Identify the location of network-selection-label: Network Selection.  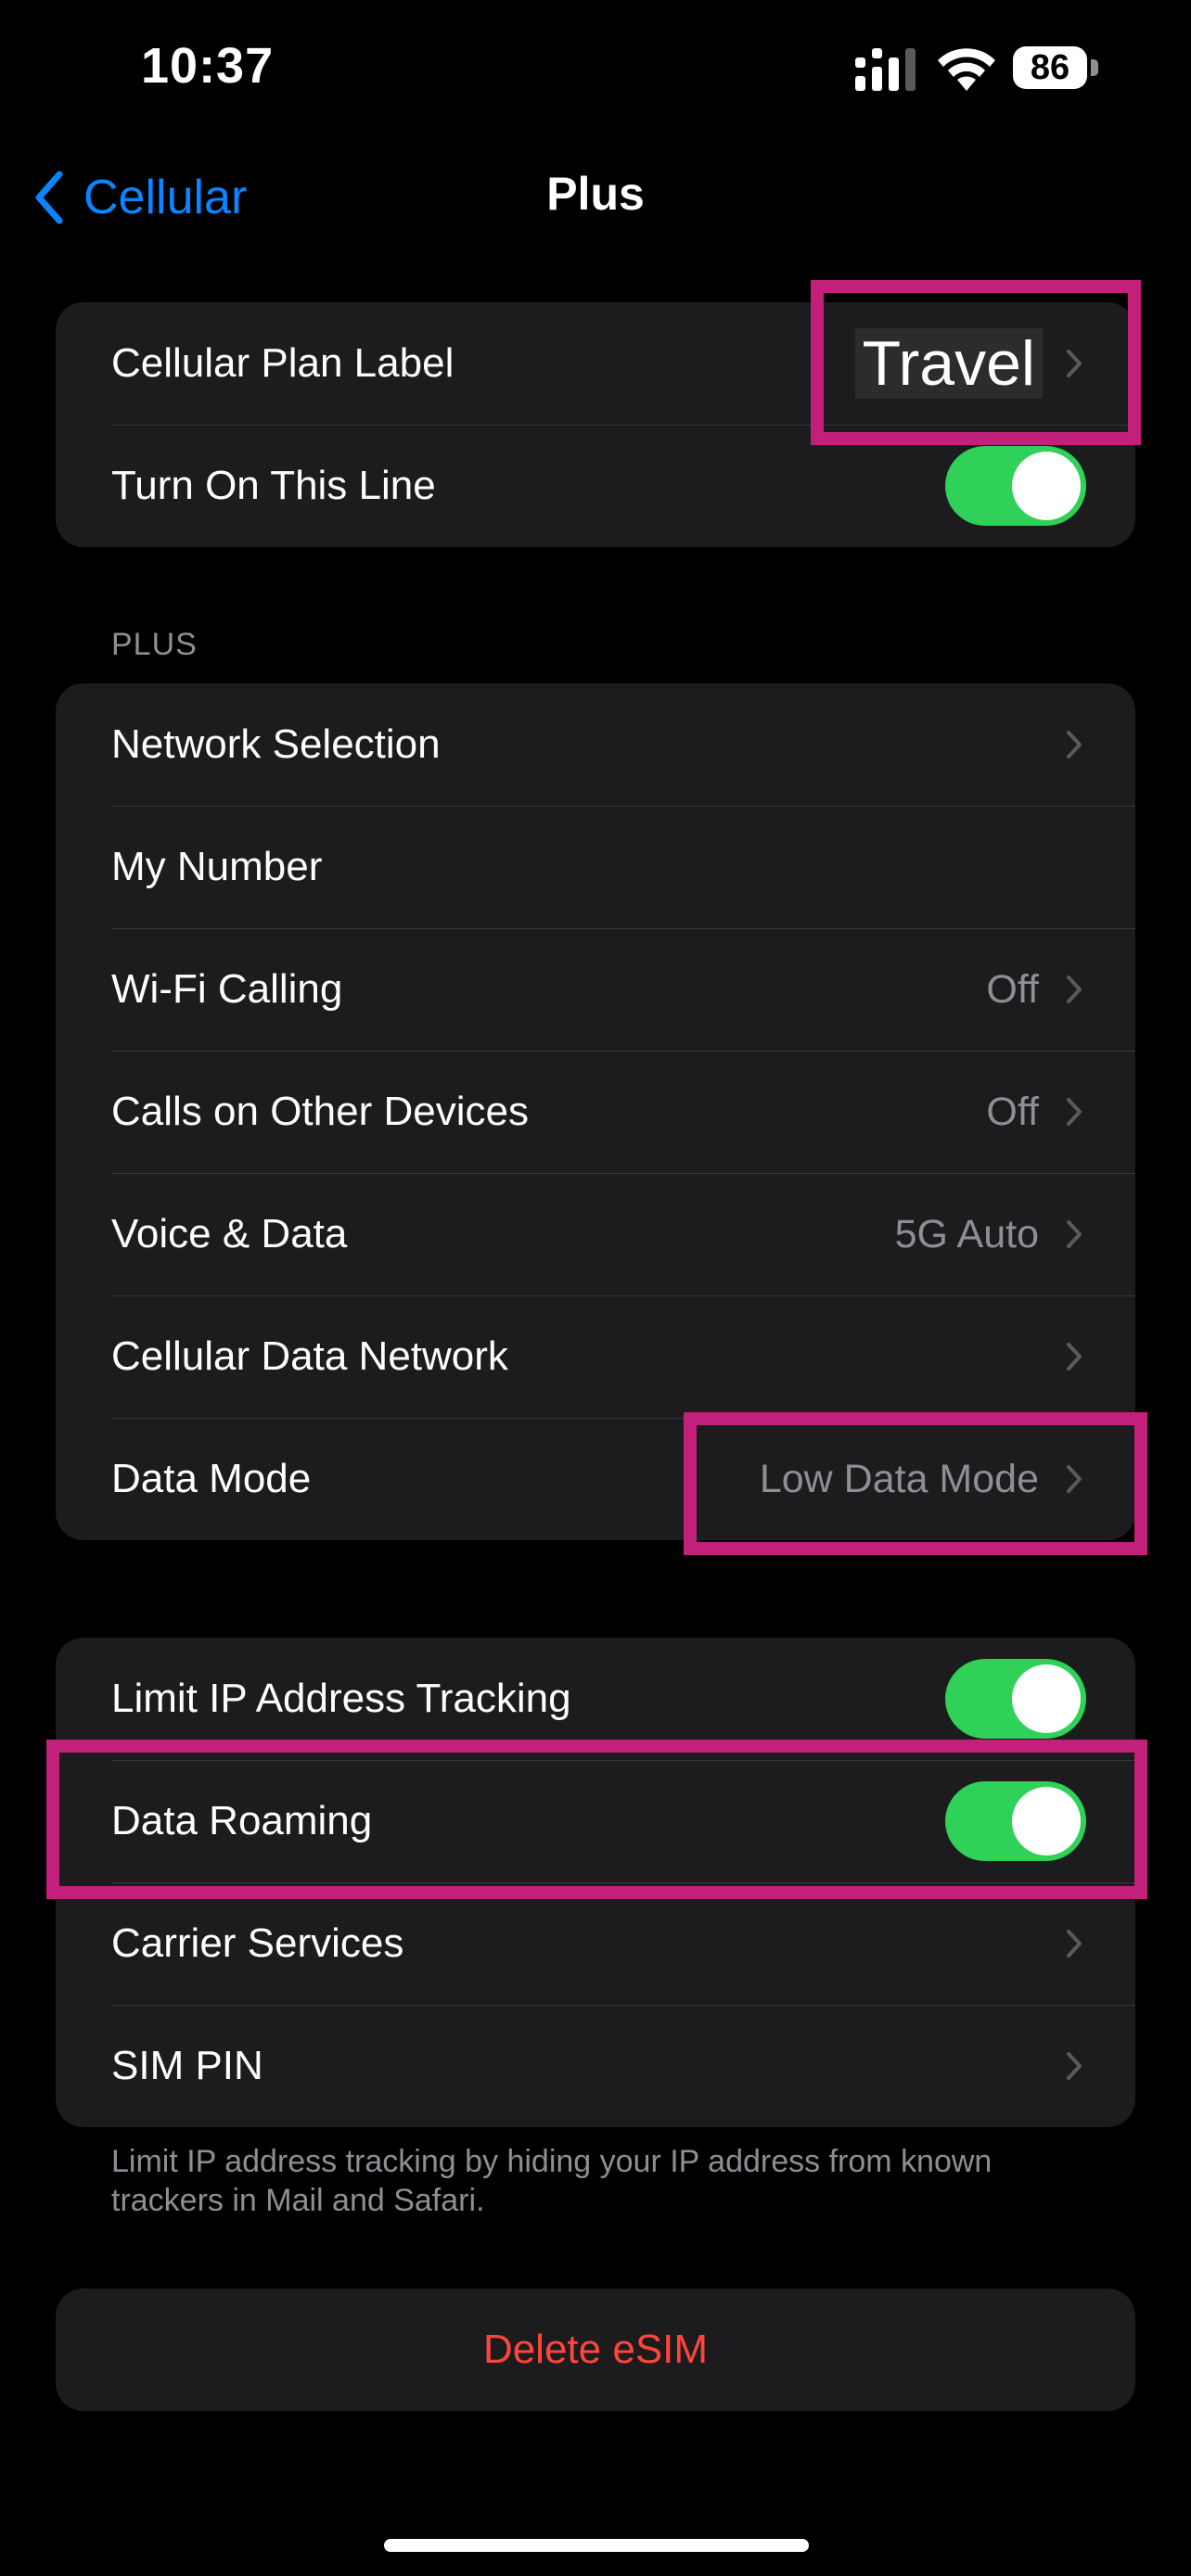
(276, 744).